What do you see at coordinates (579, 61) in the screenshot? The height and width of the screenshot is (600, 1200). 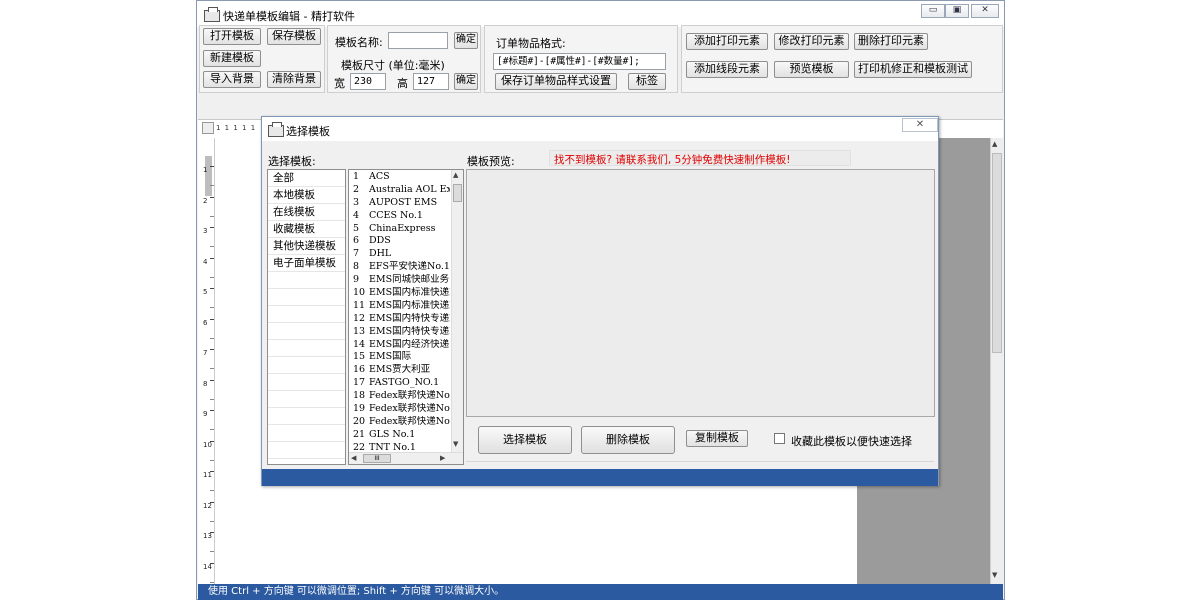 I see `order-format-input: [#标题#]-[#属性#]-[#数量#];` at bounding box center [579, 61].